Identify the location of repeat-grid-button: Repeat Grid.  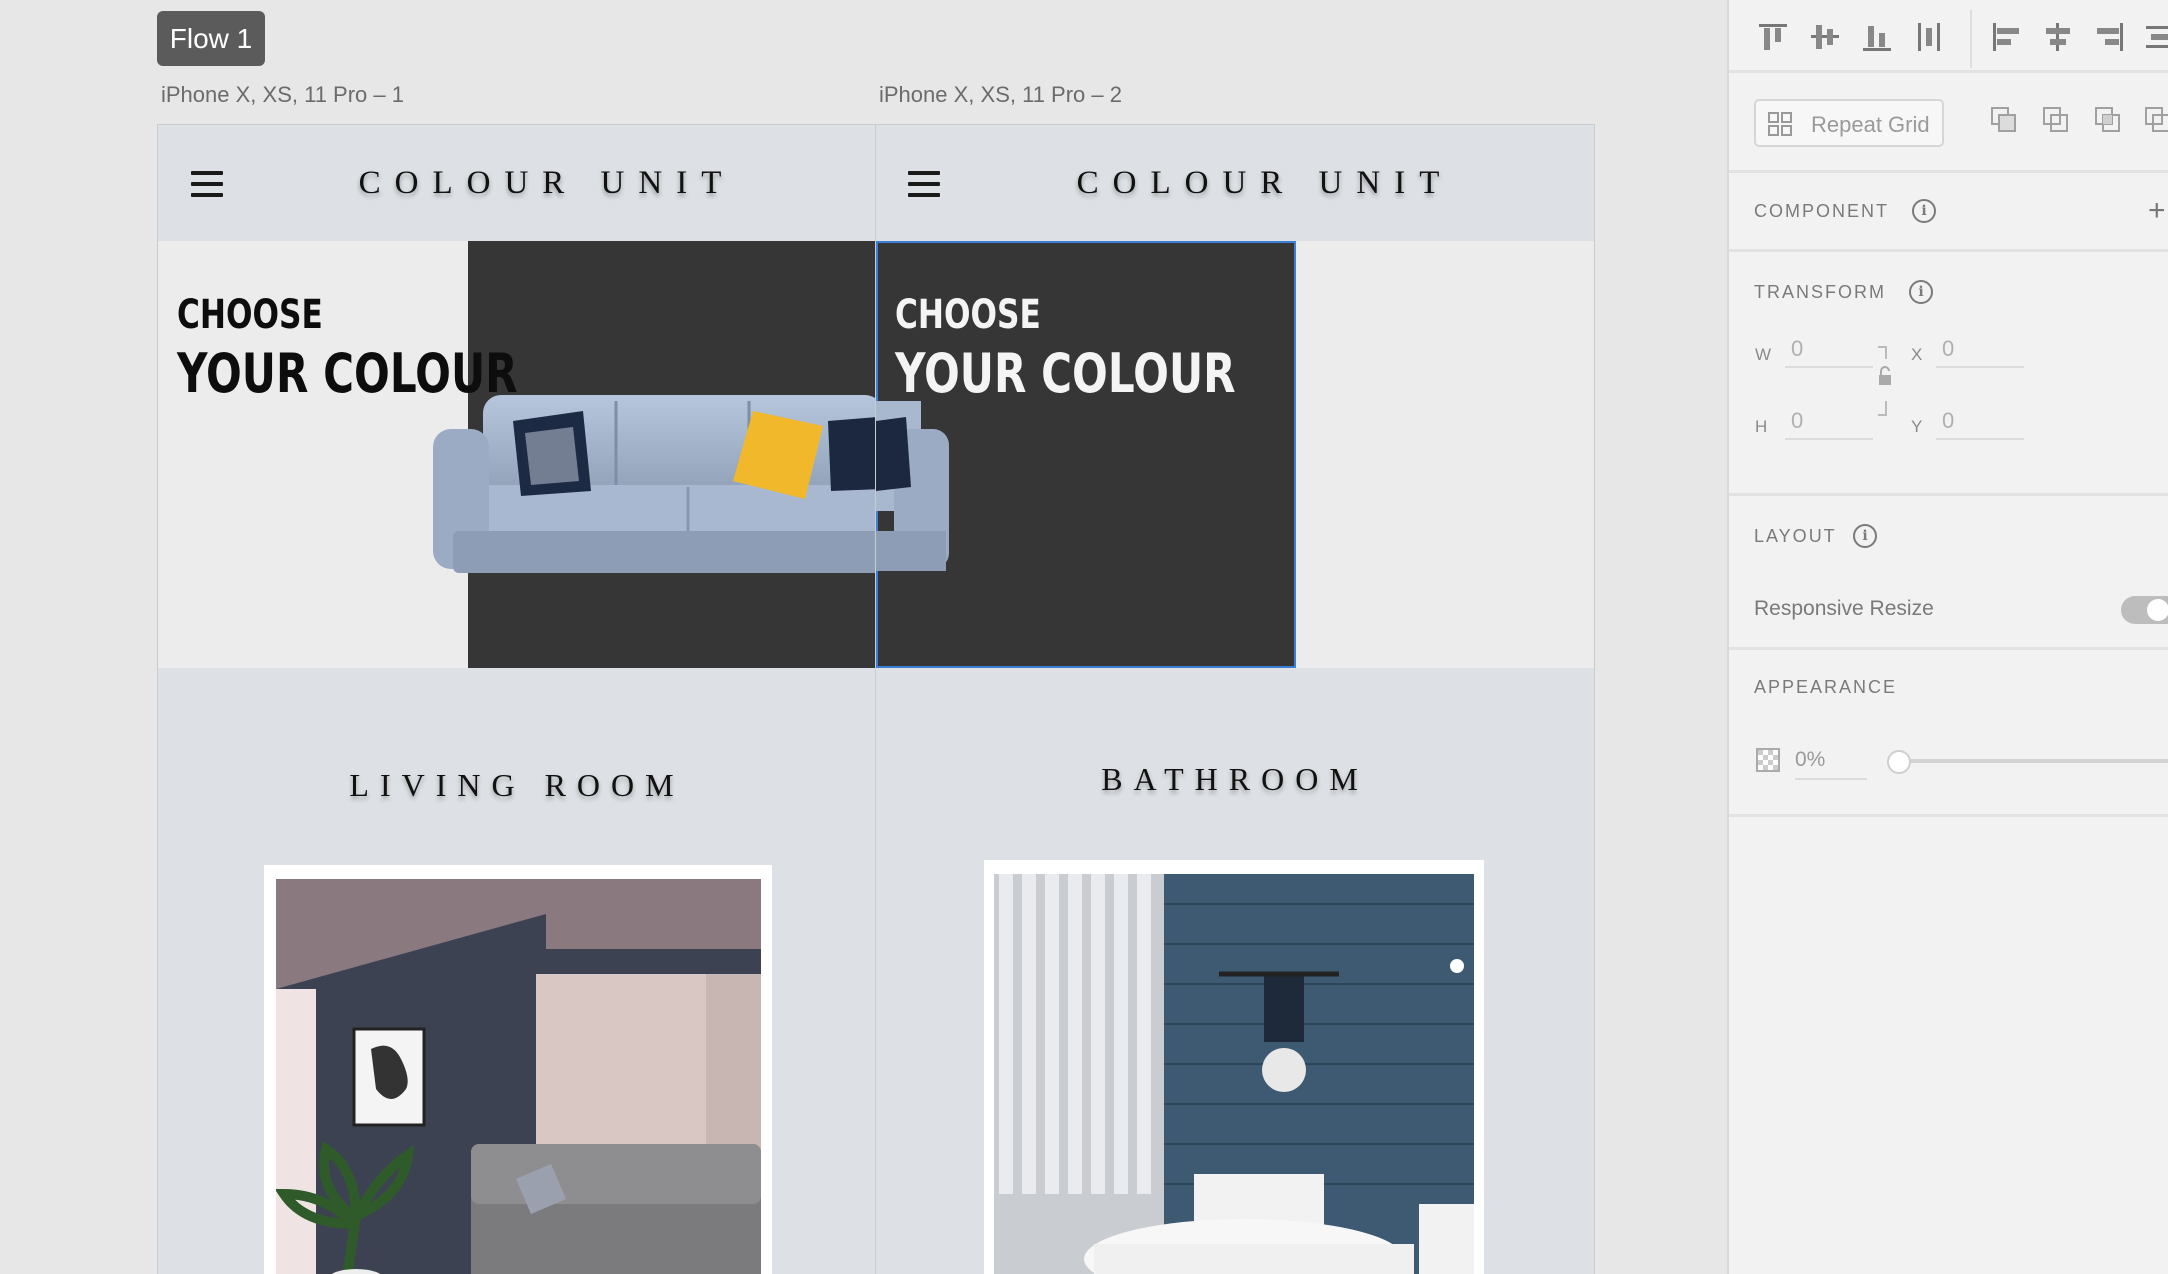
(1849, 123).